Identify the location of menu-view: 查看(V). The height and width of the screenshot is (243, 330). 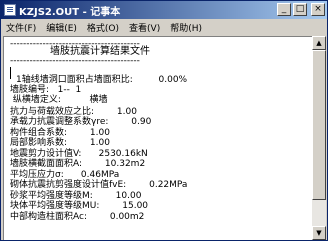
(144, 27).